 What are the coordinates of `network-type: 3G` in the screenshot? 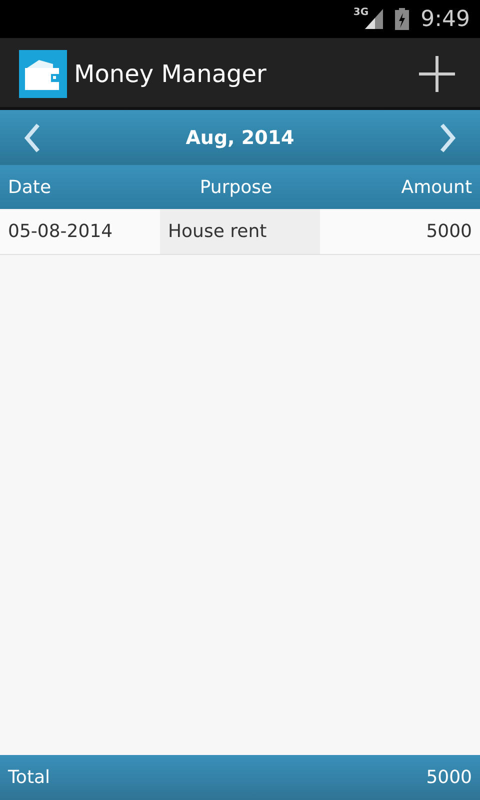 It's located at (361, 12).